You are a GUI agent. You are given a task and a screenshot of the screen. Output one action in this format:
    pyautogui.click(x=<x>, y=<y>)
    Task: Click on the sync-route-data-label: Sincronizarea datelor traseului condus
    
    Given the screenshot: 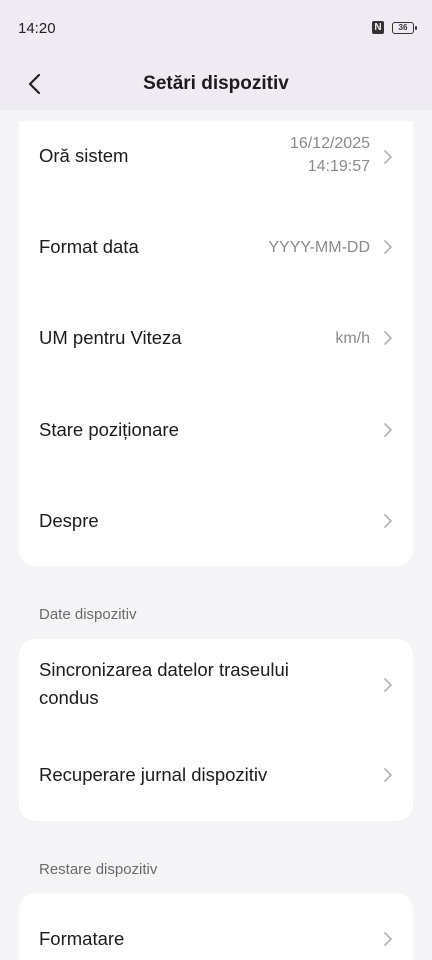 What is the action you would take?
    pyautogui.click(x=164, y=684)
    